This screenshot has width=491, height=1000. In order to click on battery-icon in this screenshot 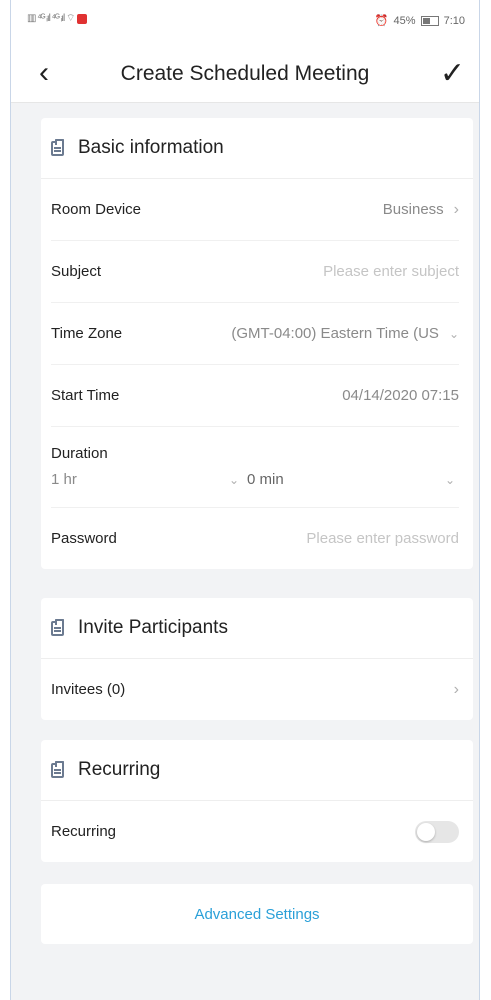, I will do `click(429, 20)`.